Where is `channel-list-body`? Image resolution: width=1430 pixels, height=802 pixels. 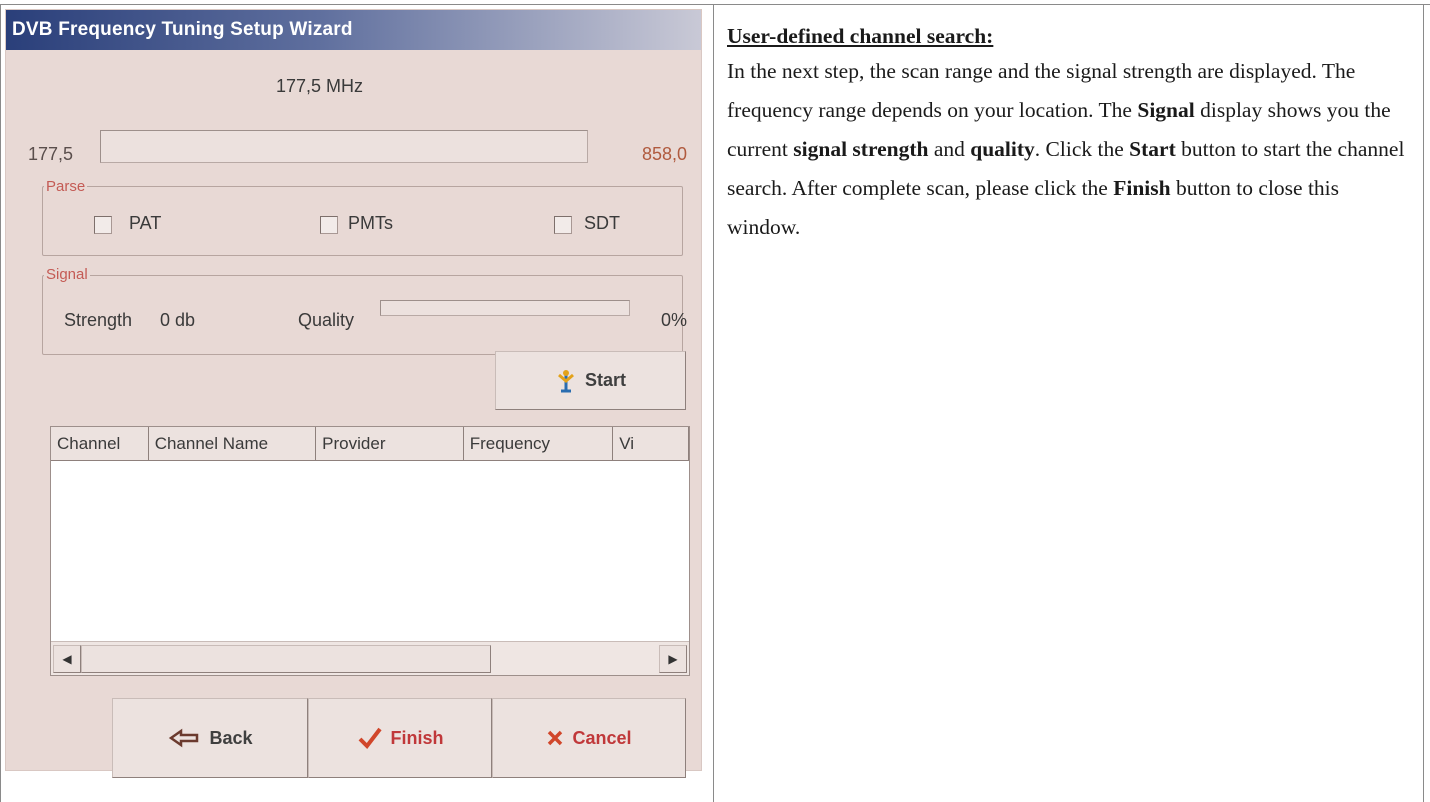
channel-list-body is located at coordinates (370, 551).